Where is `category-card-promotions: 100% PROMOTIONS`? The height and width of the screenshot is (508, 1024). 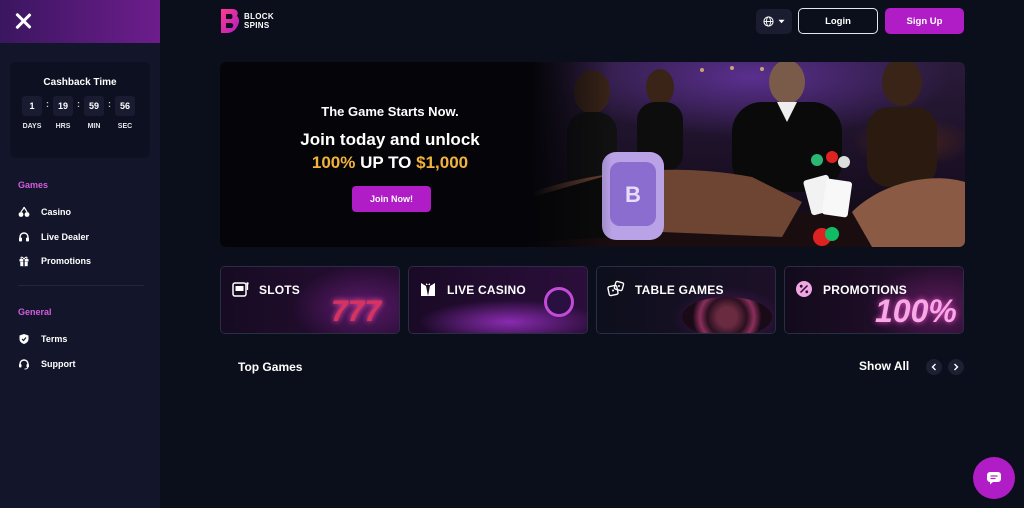
category-card-promotions: 100% PROMOTIONS is located at coordinates (874, 300).